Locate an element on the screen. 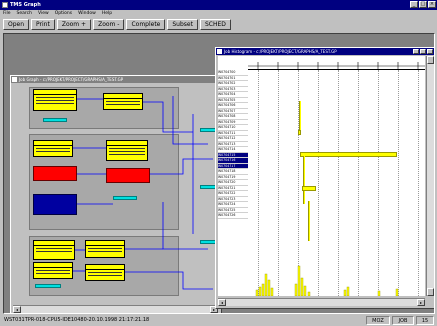  menu-view: View is located at coordinates (43, 14).